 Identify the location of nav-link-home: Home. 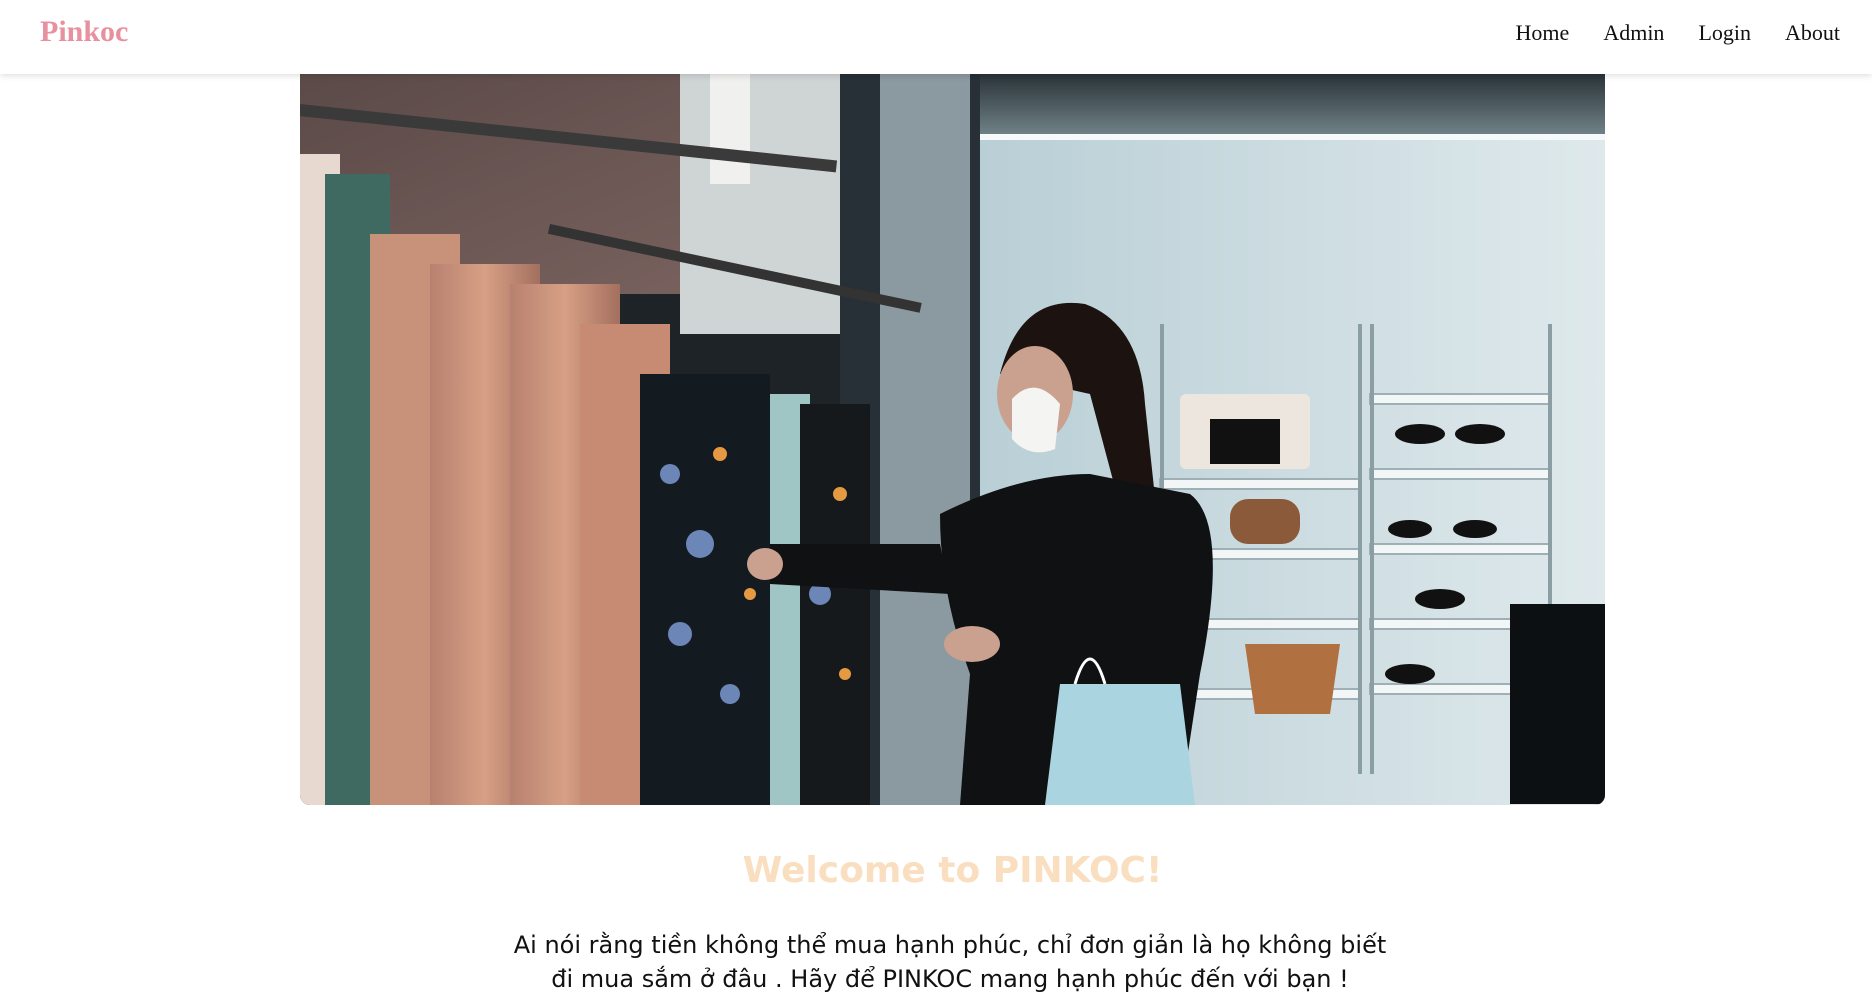
(1543, 33).